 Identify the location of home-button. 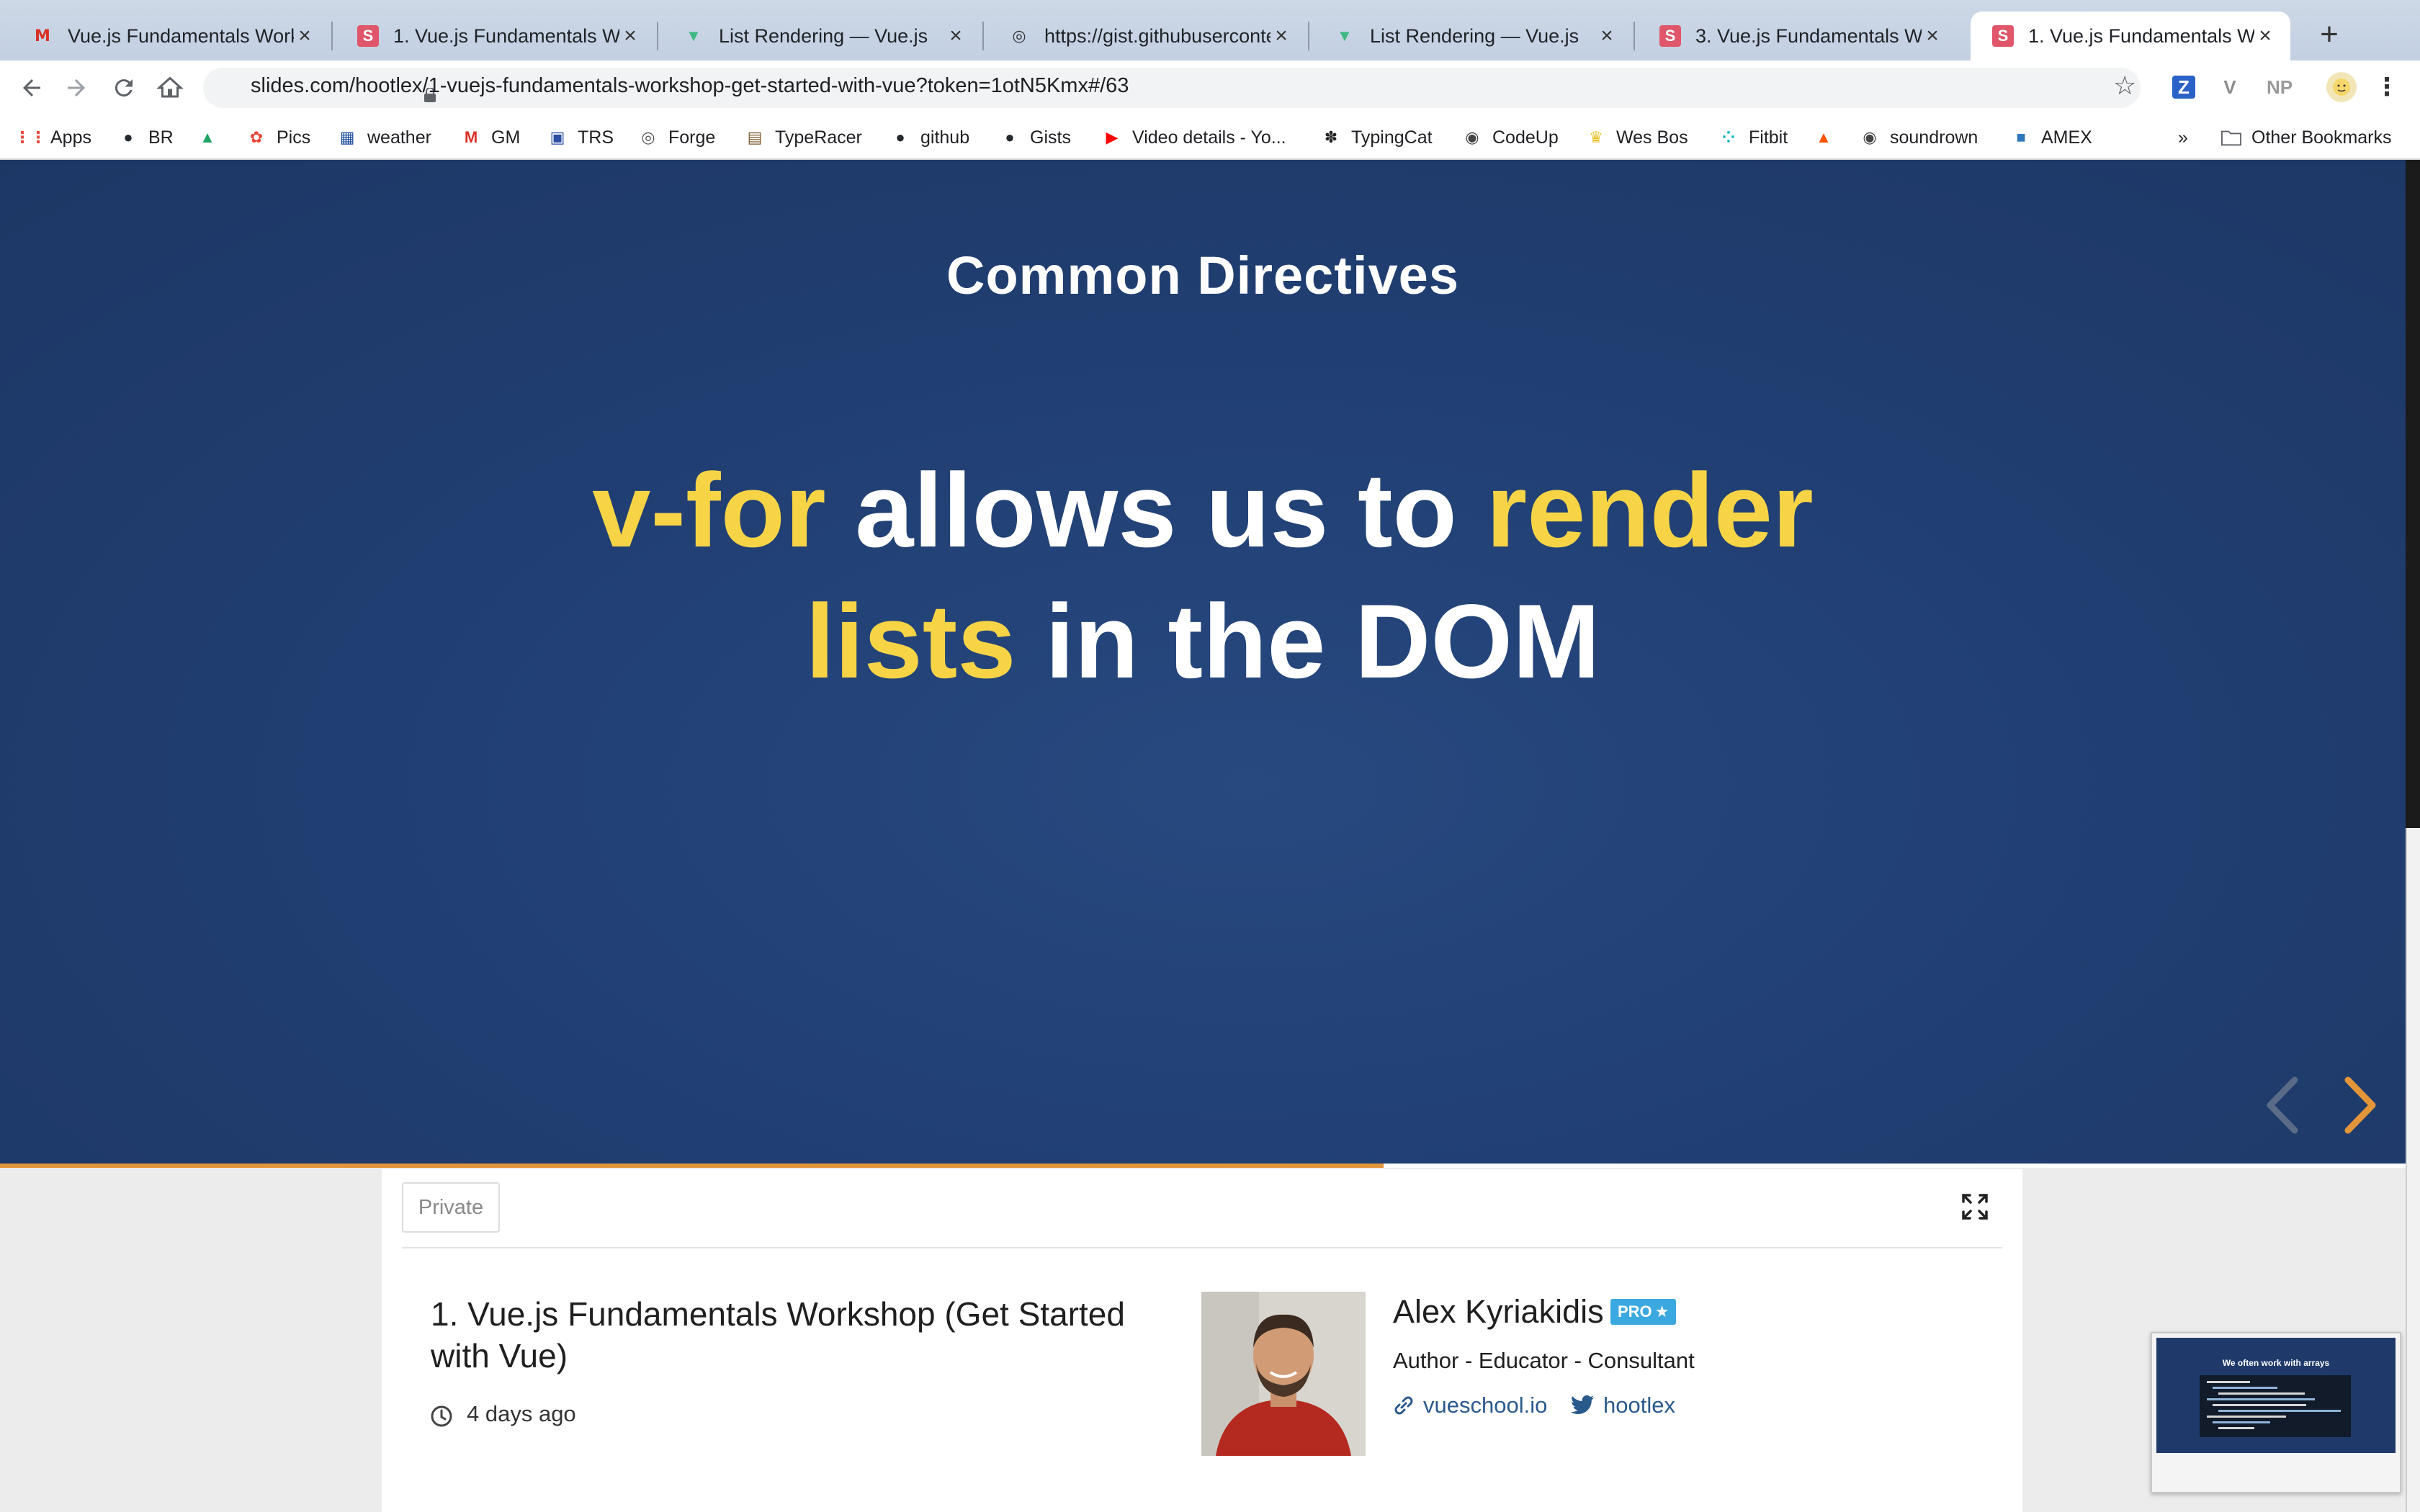
(170, 88).